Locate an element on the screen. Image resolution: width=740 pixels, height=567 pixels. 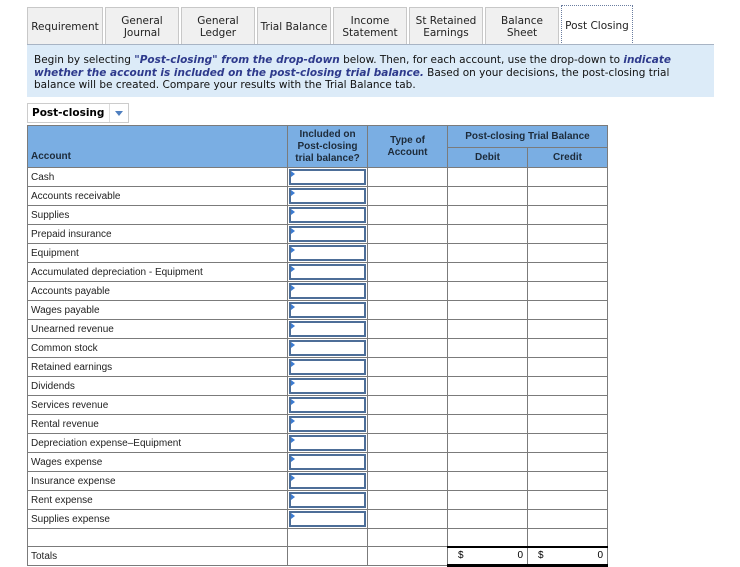
table-row: Prepaid insurance is located at coordinates (317, 234).